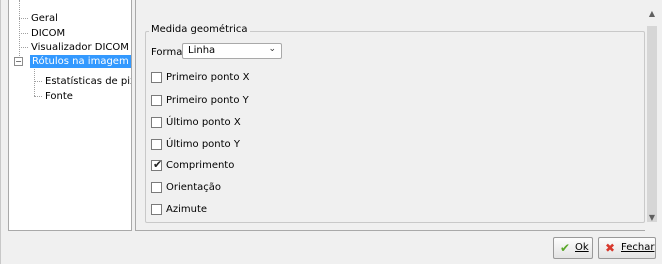 Image resolution: width=662 pixels, height=264 pixels. What do you see at coordinates (194, 187) in the screenshot?
I see `checkbox-label: Orientação` at bounding box center [194, 187].